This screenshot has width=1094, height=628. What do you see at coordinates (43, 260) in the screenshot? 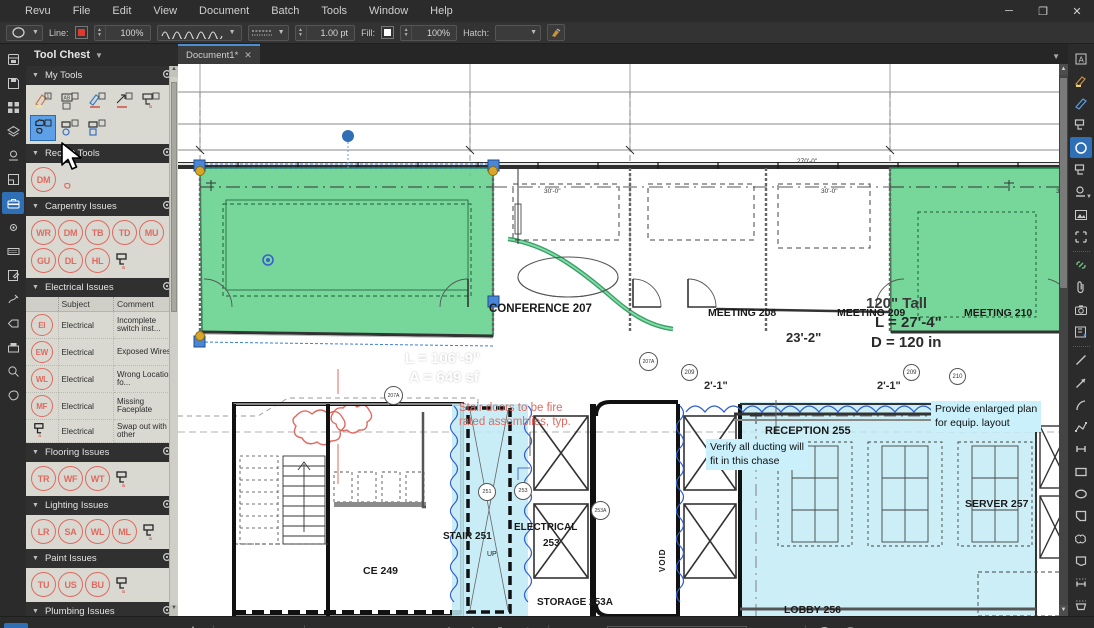
I see `stamp-gu: GU` at bounding box center [43, 260].